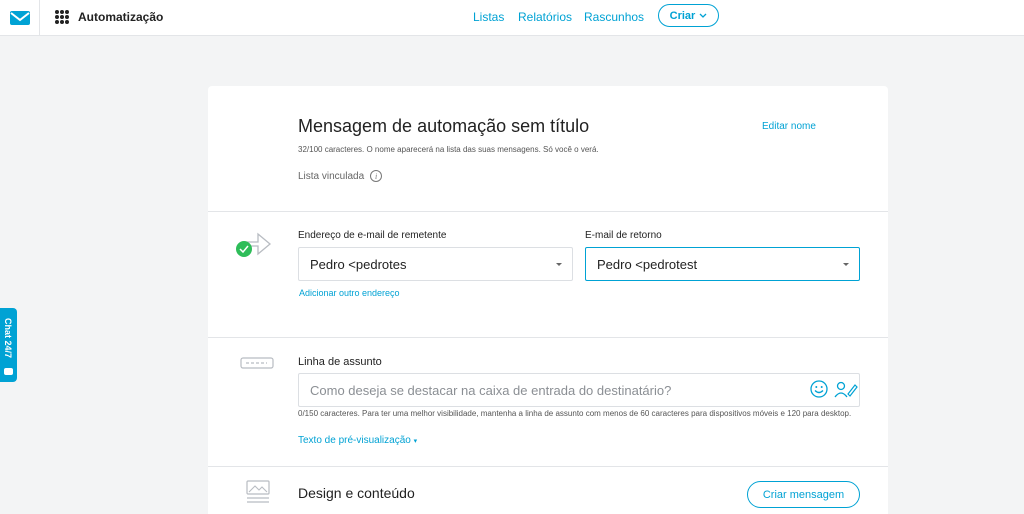 Image resolution: width=1024 pixels, height=514 pixels. Describe the element at coordinates (444, 126) in the screenshot. I see `message-title: Mensagem de automação sem título` at that location.